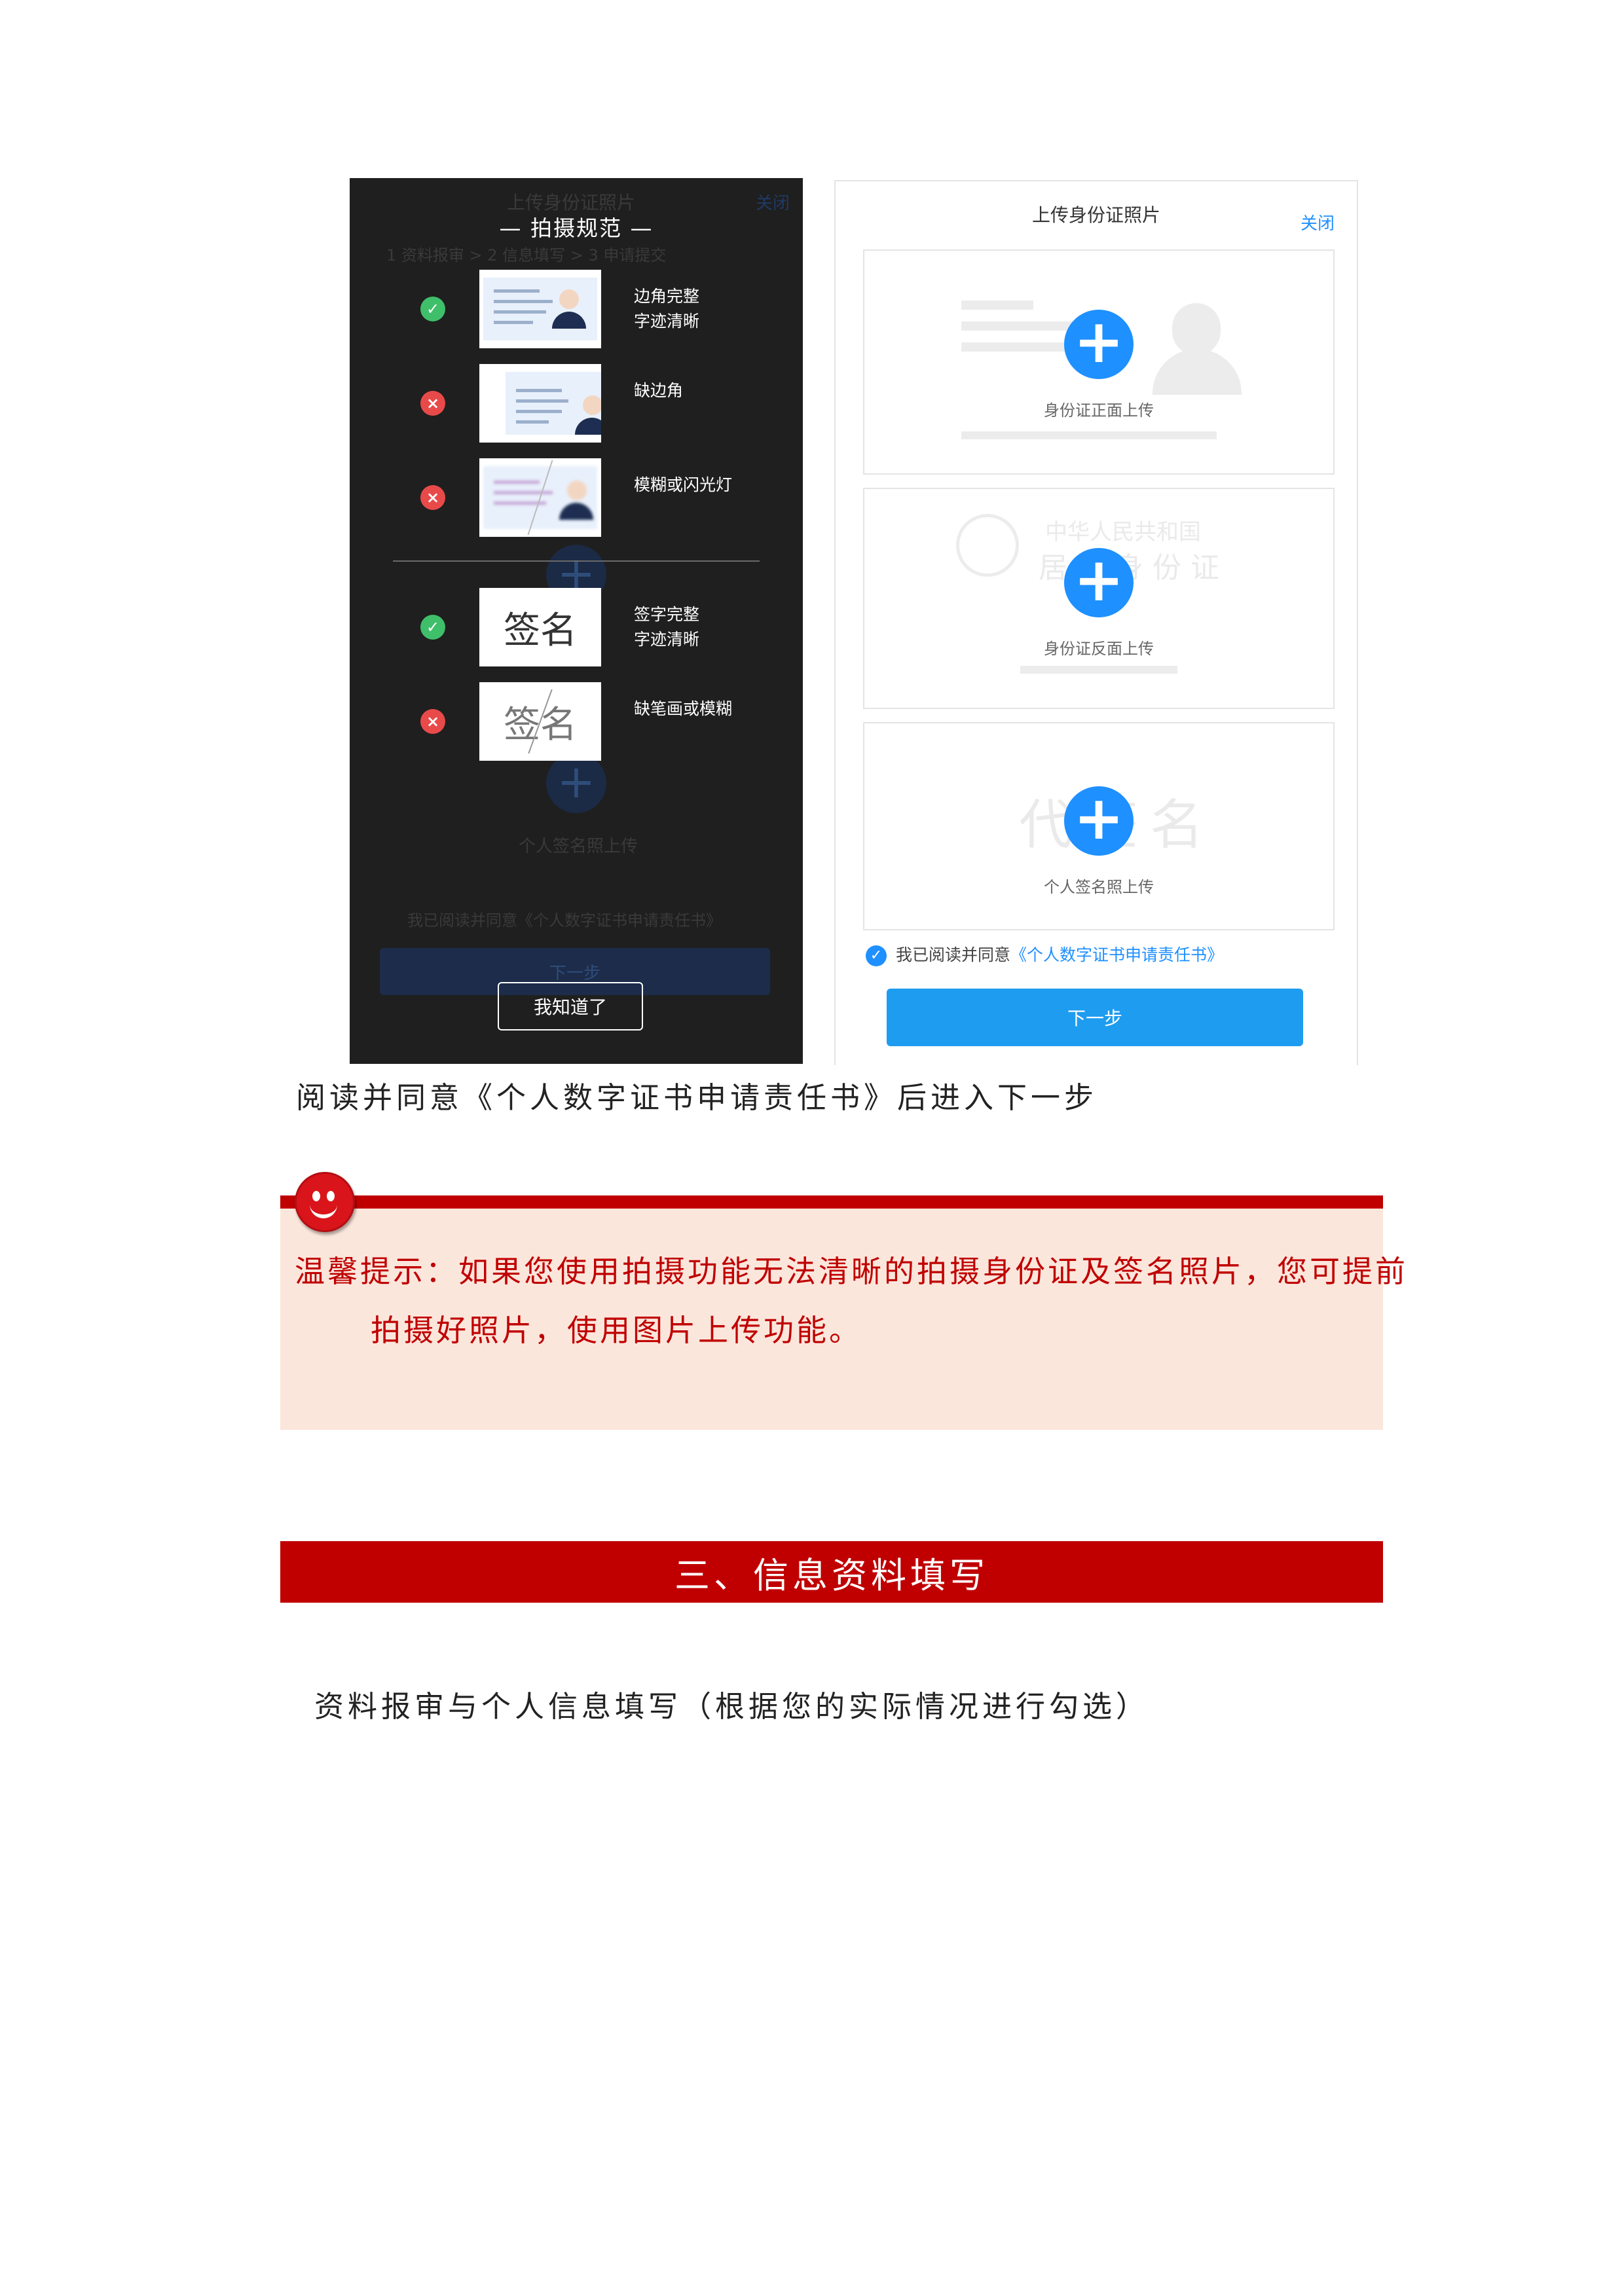  I want to click on smiley-icon, so click(325, 1202).